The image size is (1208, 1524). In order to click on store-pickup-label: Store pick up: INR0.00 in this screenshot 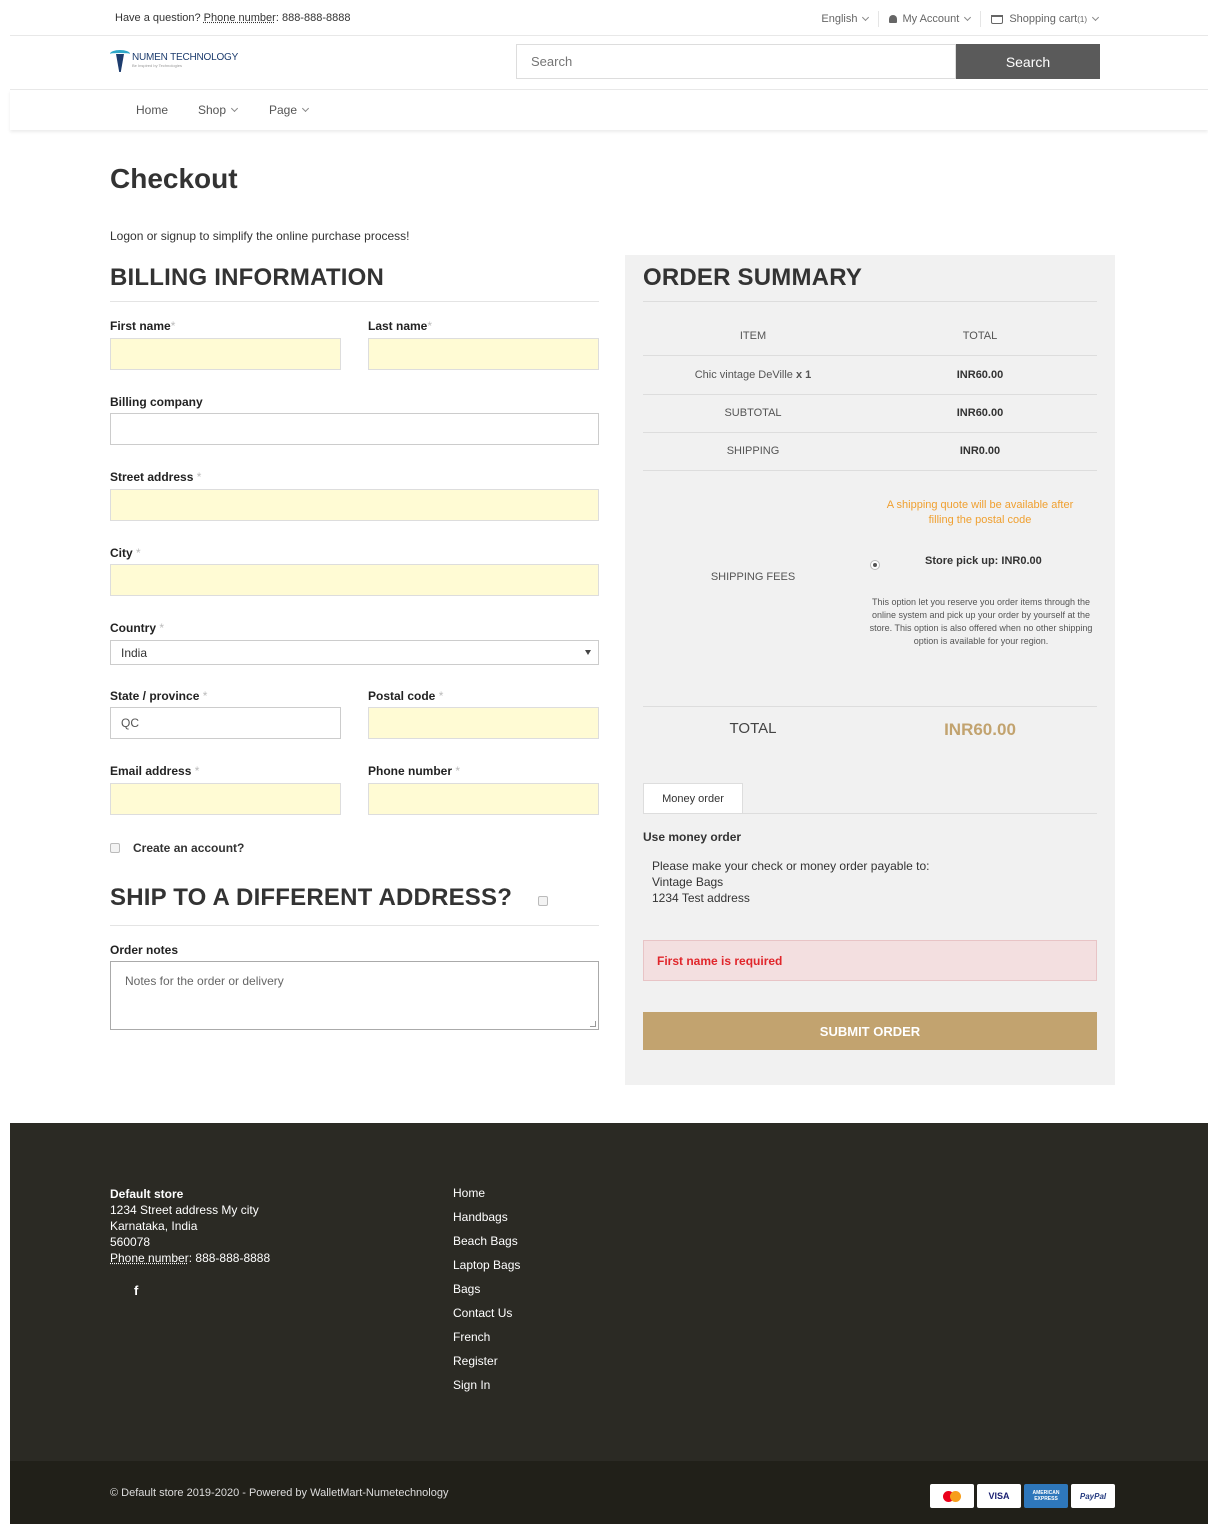, I will do `click(983, 561)`.